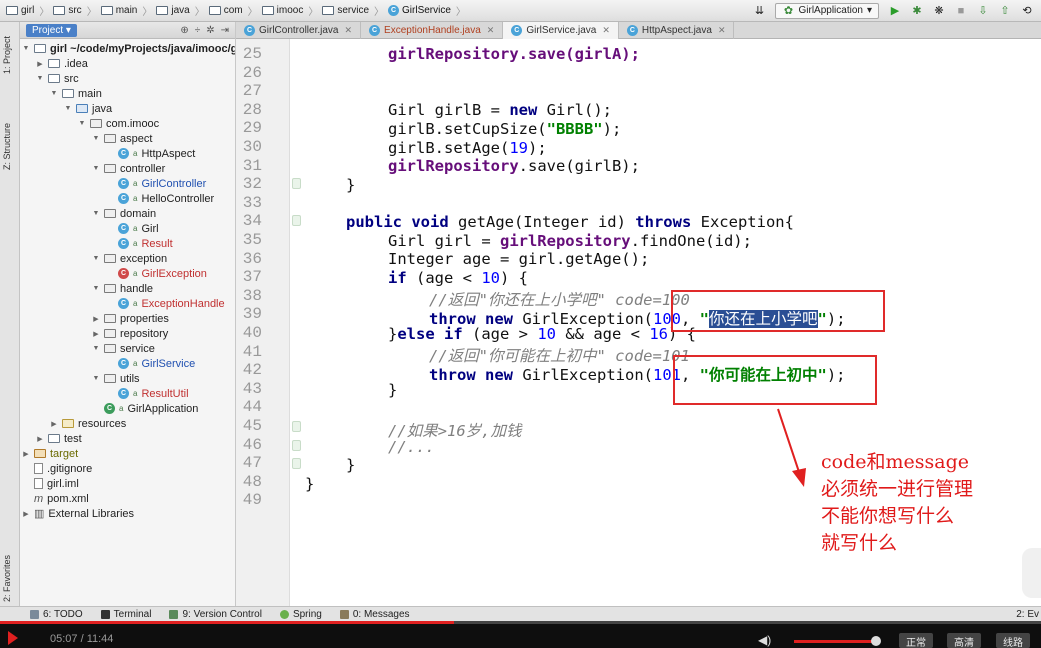 The image size is (1041, 648). What do you see at coordinates (166, 198) in the screenshot?
I see `tree-item-hellocontroller: Ca HelloController` at bounding box center [166, 198].